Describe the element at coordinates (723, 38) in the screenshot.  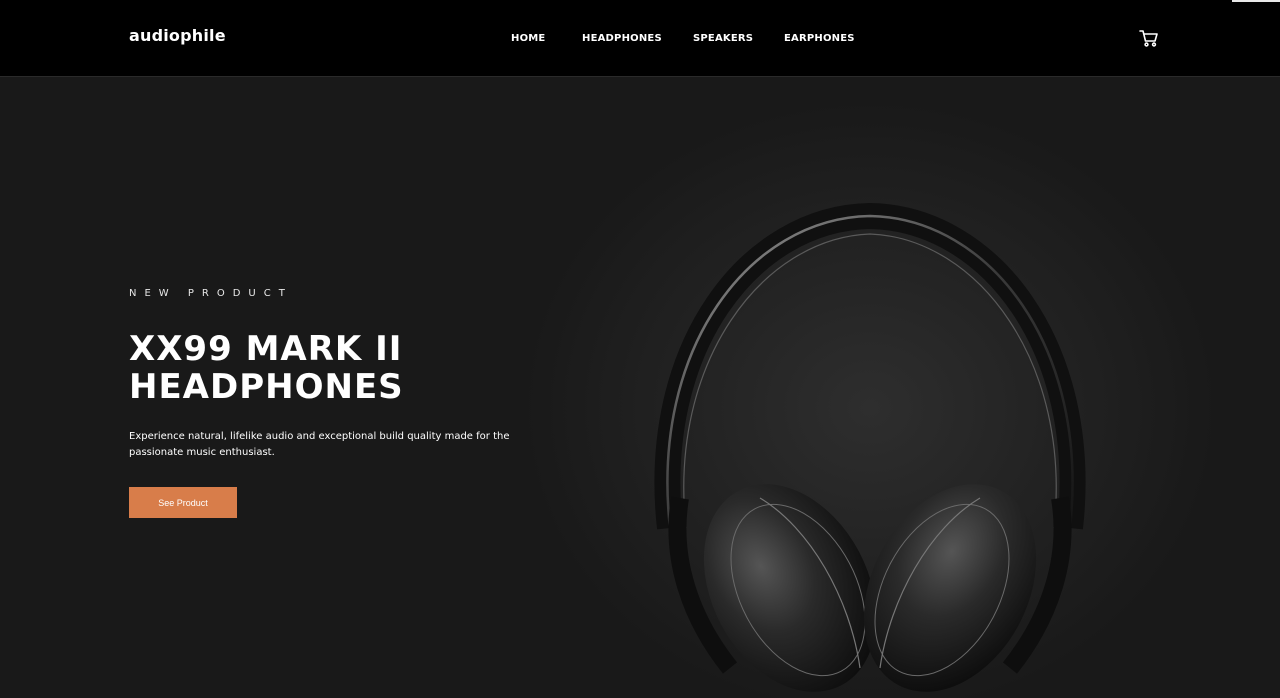
I see `nav-link-speakers: SPEAKERS` at that location.